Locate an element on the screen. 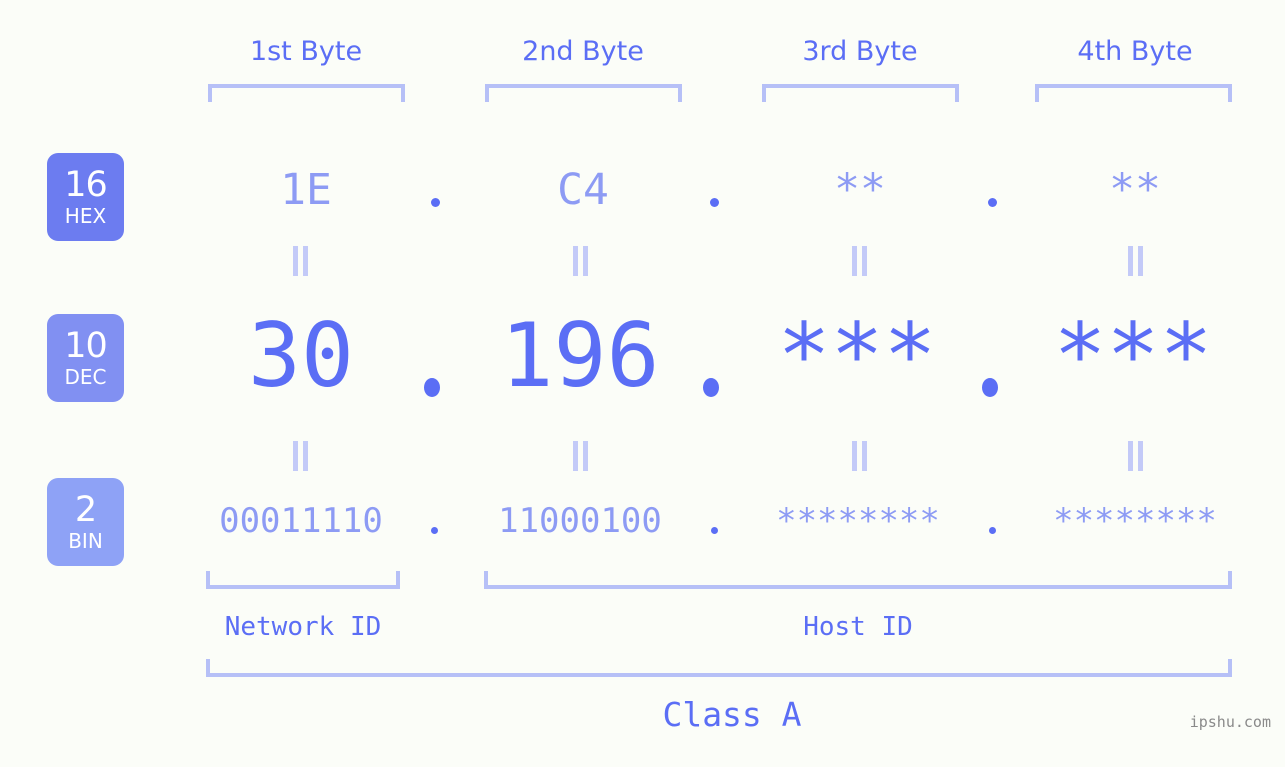 The width and height of the screenshot is (1285, 767). class-label: Class A is located at coordinates (732, 714).